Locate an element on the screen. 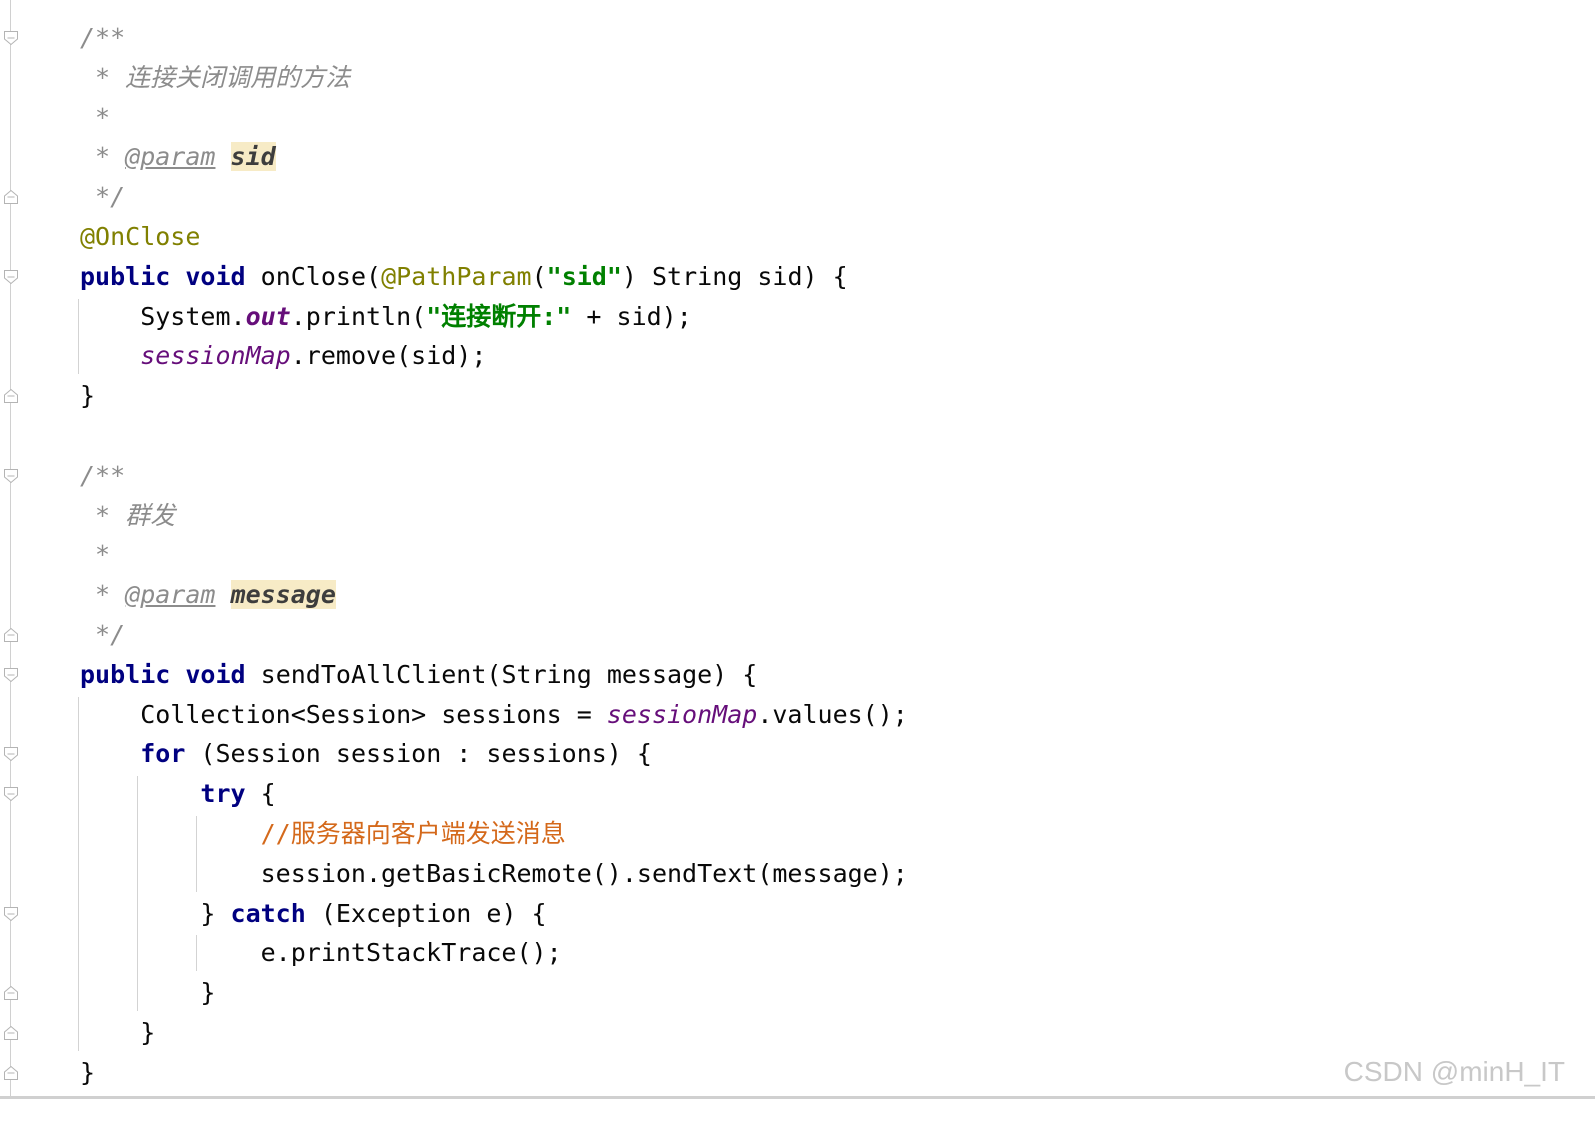 This screenshot has height=1121, width=1595. code-token: out is located at coordinates (268, 316).